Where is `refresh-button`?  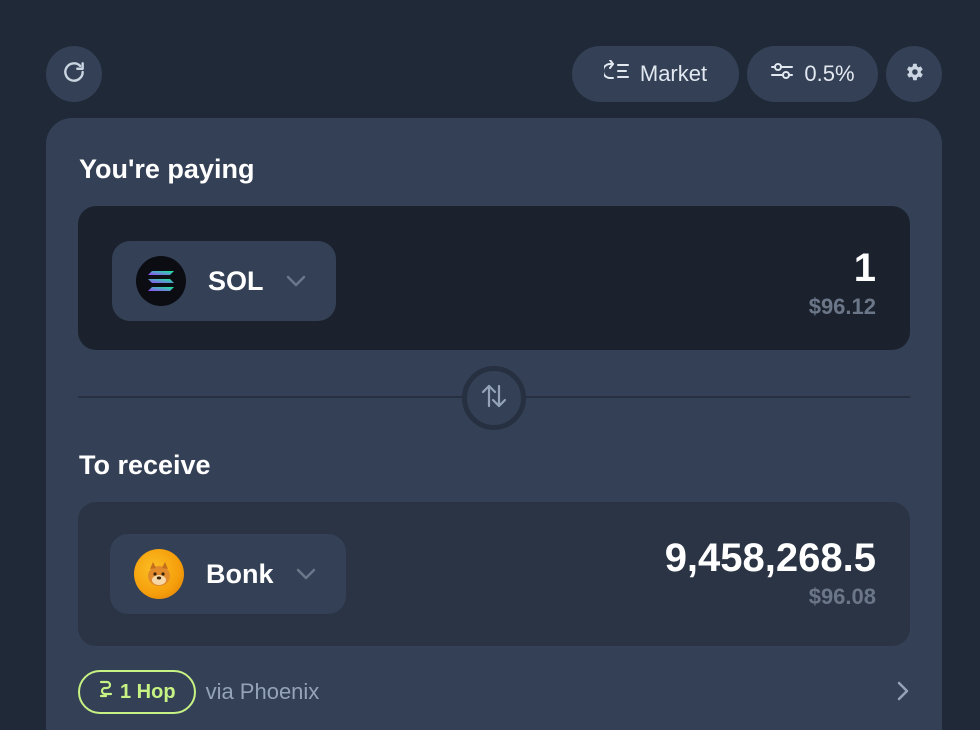 refresh-button is located at coordinates (74, 74).